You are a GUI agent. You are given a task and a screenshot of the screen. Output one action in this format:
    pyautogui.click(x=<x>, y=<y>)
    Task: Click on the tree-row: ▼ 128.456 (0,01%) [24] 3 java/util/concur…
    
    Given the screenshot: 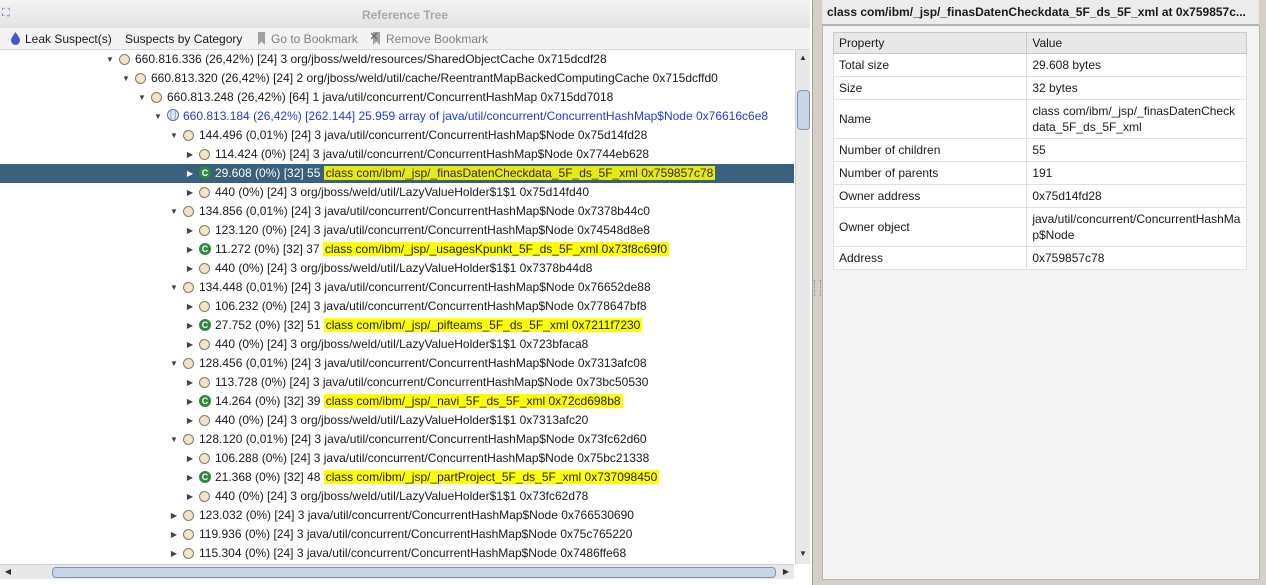 What is the action you would take?
    pyautogui.click(x=397, y=363)
    